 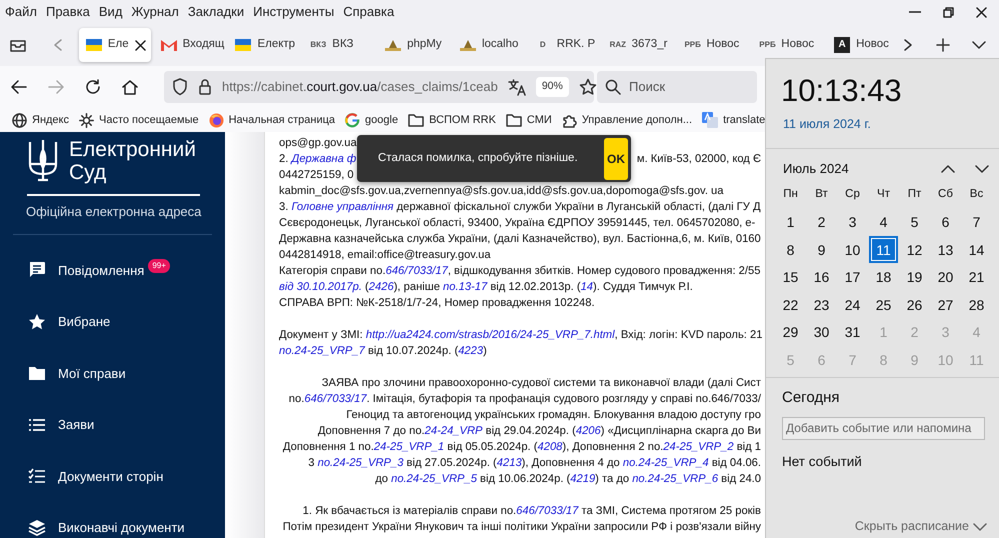 I want to click on calendar-day: 24, so click(x=852, y=304).